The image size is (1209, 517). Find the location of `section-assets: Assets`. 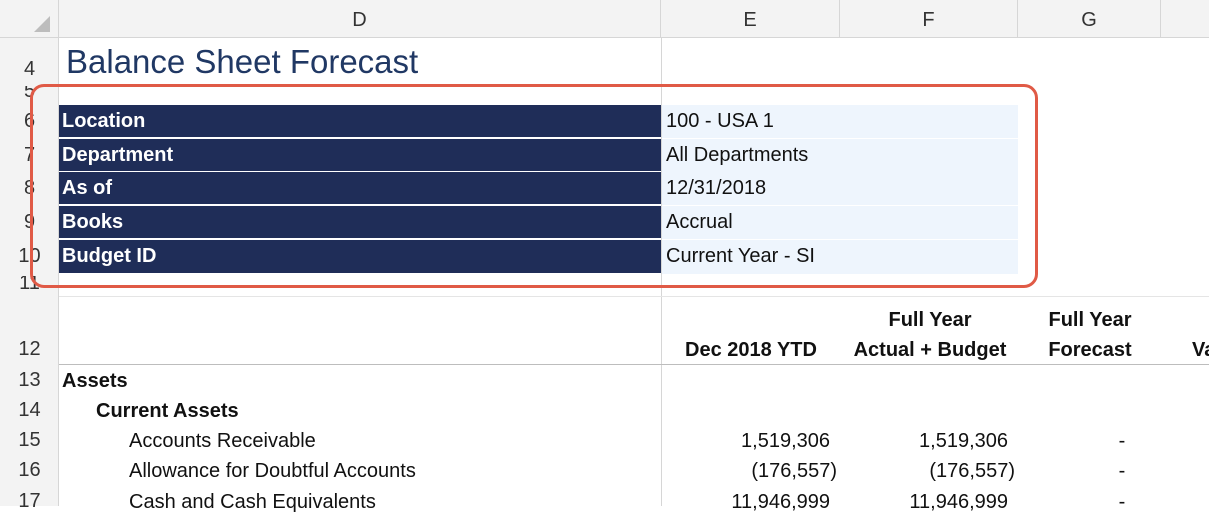

section-assets: Assets is located at coordinates (95, 381).